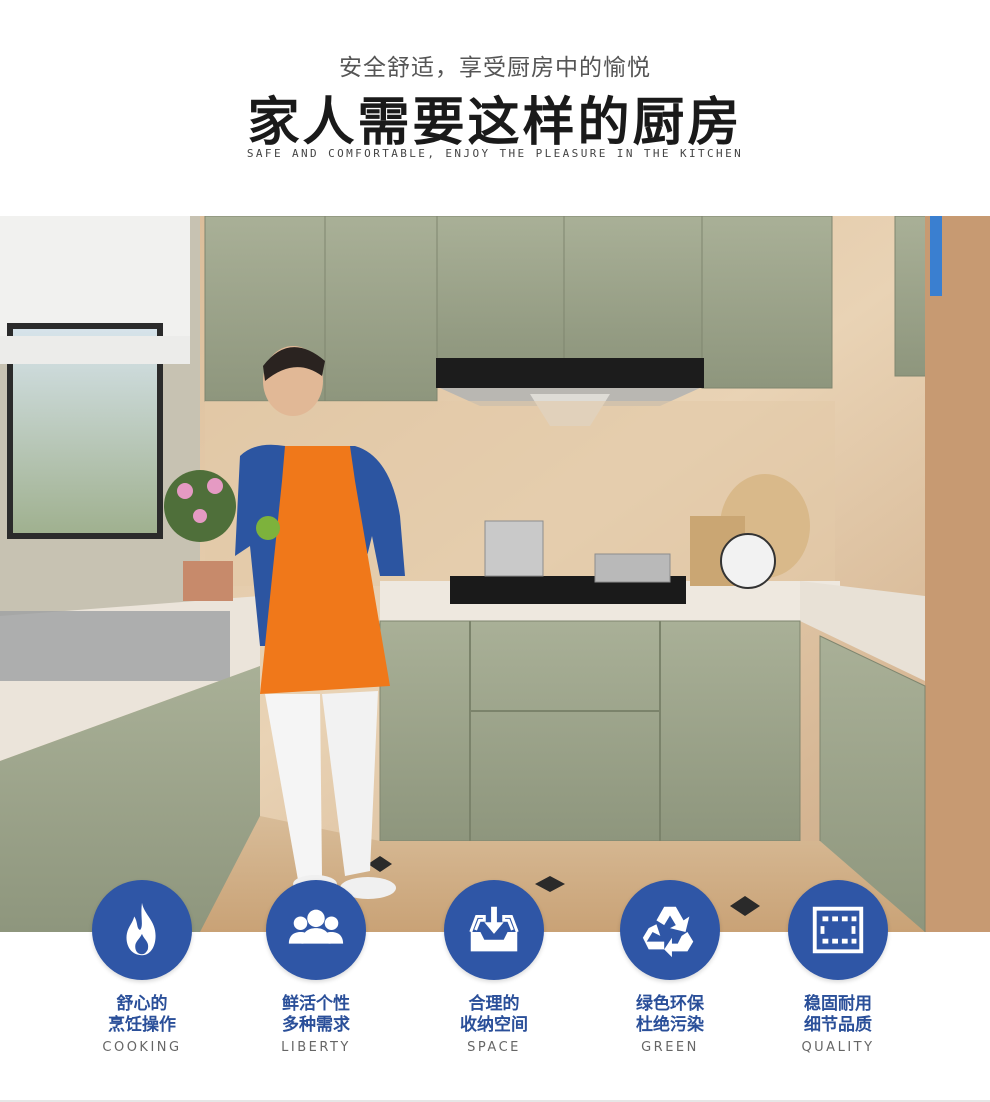  I want to click on header-subtitle: 安全舒适，享受厨房中的愉悦, so click(495, 68).